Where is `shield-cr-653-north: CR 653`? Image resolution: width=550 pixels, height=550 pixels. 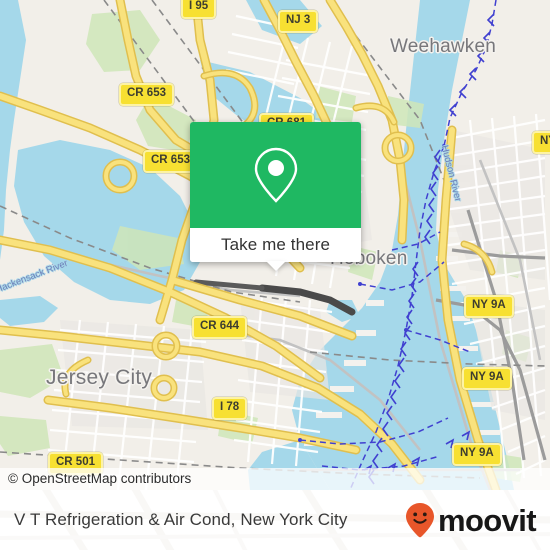
shield-cr-653-north: CR 653 is located at coordinates (146, 94).